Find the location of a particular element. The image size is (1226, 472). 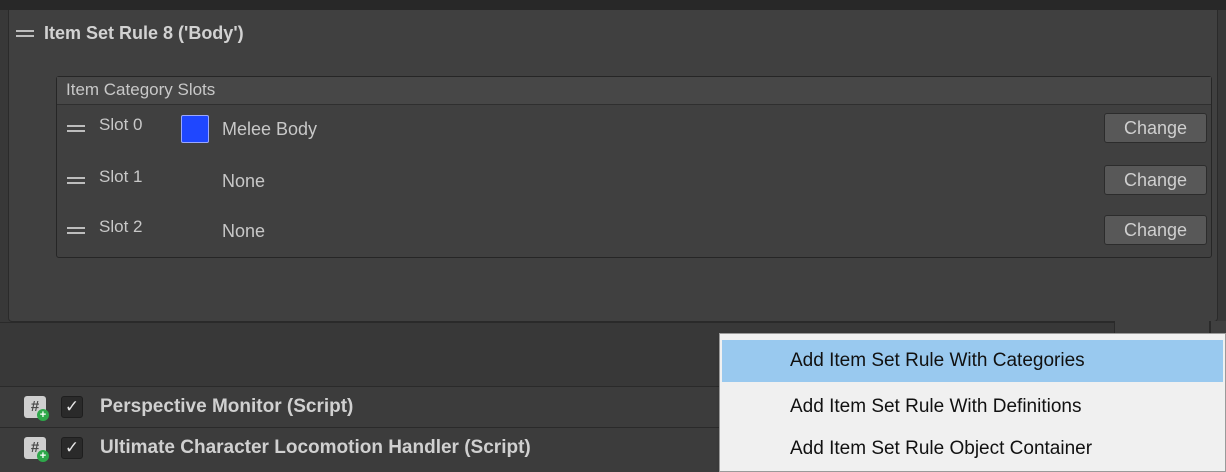

item-set-rule-header: Item Set Rule 8 ('Body') is located at coordinates (130, 33).